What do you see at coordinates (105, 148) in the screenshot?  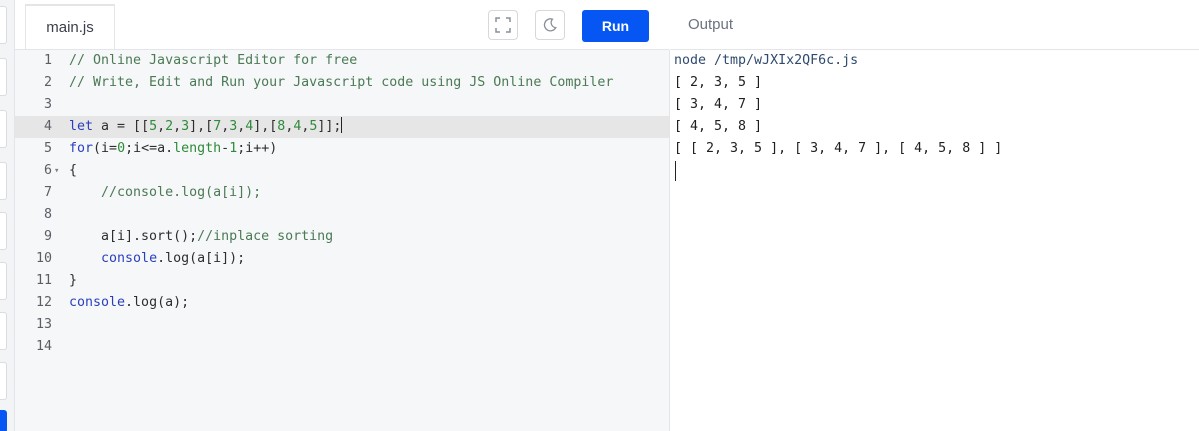 I see `code-token: (i=` at bounding box center [105, 148].